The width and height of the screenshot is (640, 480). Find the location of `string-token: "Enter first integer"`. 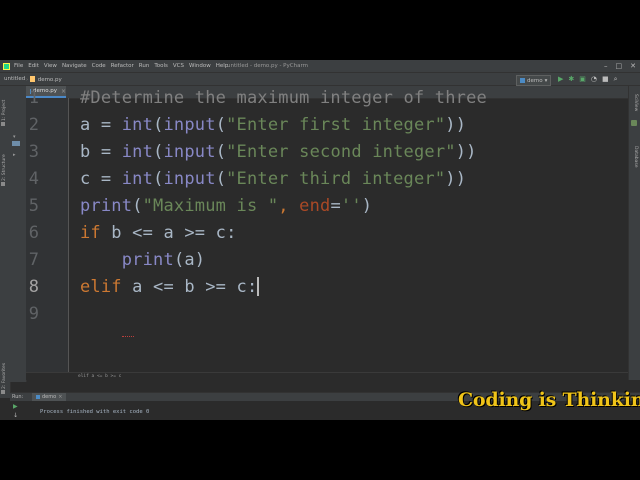

string-token: "Enter first integer" is located at coordinates (336, 125).